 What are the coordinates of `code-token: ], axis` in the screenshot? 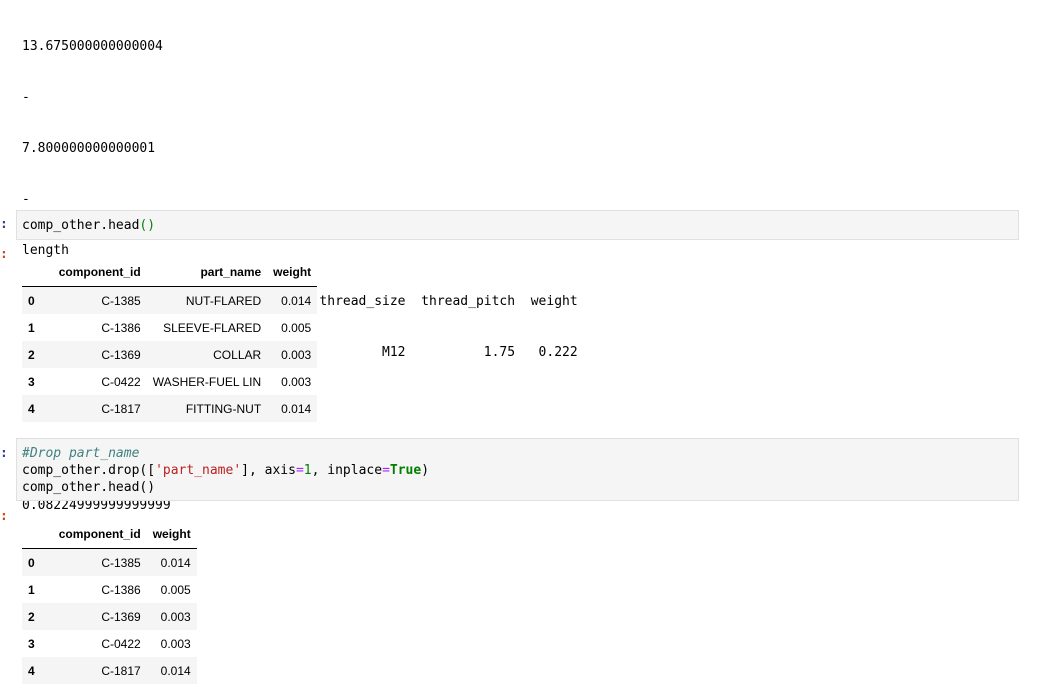 It's located at (268, 470).